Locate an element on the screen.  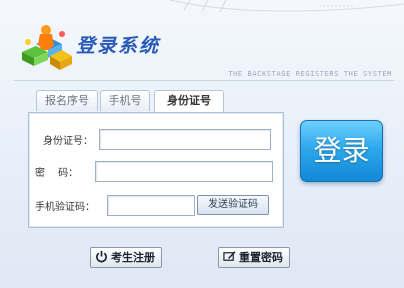
reset-password-button: 重置密码 is located at coordinates (254, 257).